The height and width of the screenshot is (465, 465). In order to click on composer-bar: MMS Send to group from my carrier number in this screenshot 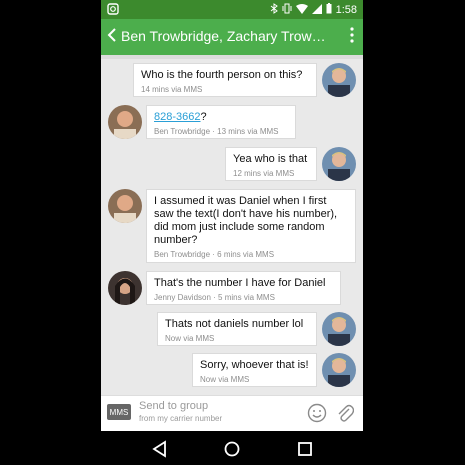, I will do `click(232, 413)`.